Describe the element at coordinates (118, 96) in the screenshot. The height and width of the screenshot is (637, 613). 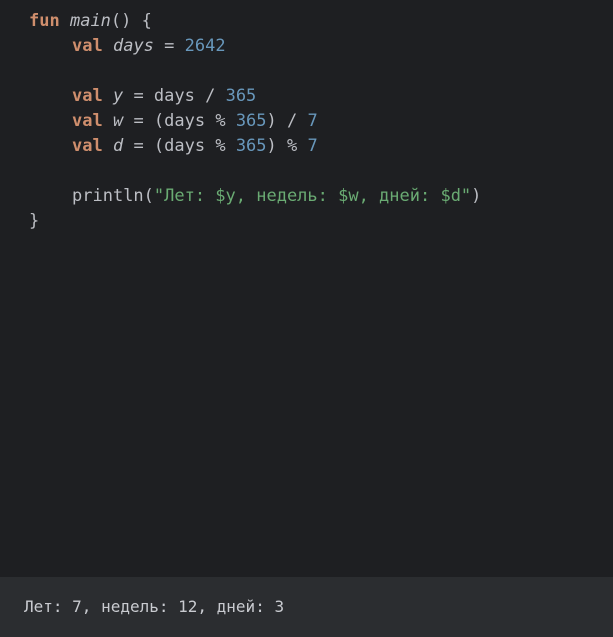
I see `variable-y: y` at that location.